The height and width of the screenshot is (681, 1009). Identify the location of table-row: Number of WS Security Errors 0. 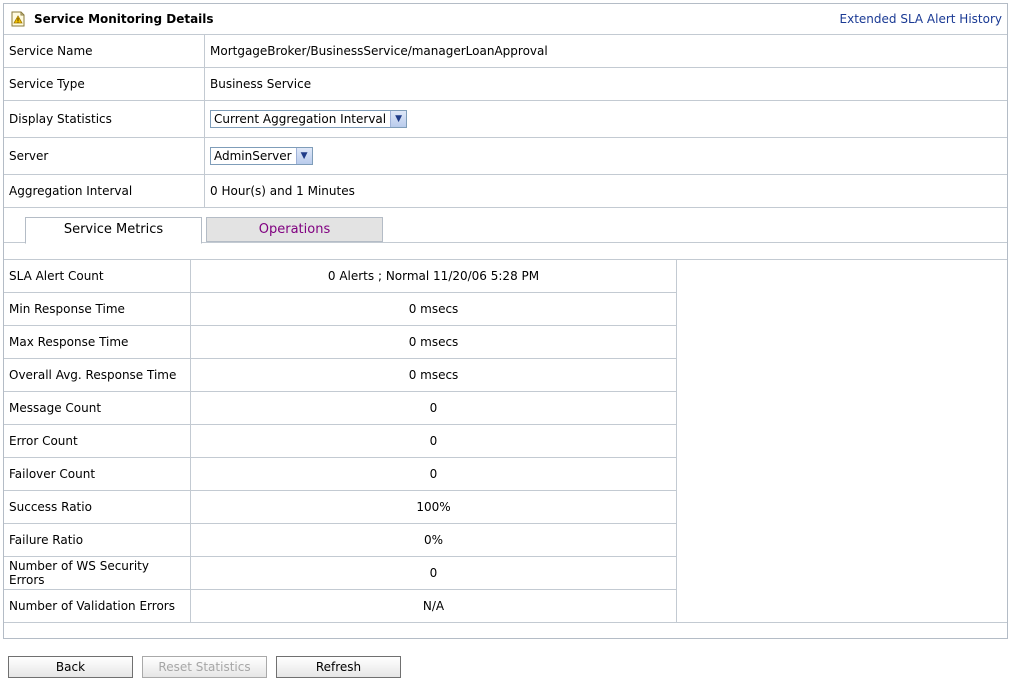
(340, 573).